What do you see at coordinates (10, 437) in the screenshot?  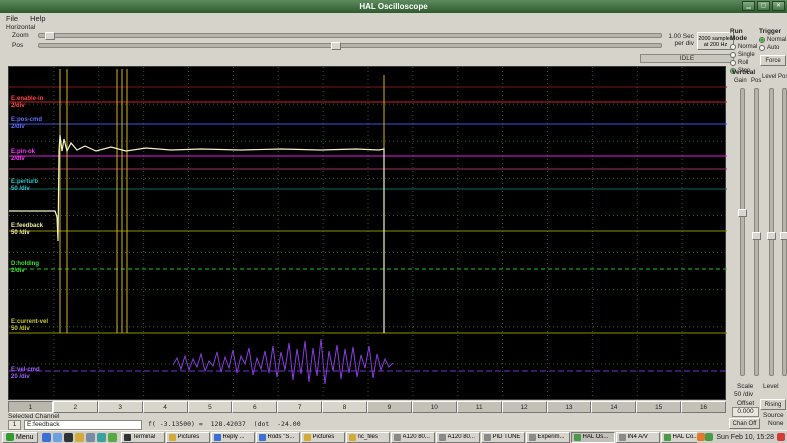 I see `menu-icon` at bounding box center [10, 437].